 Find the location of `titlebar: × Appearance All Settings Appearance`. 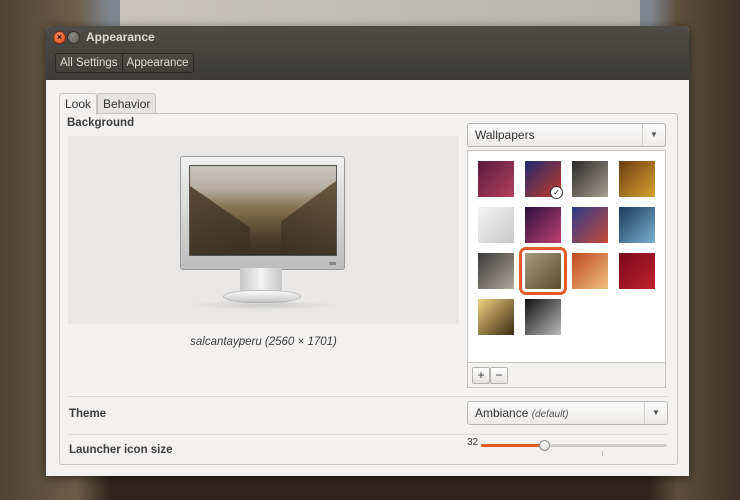

titlebar: × Appearance All Settings Appearance is located at coordinates (367, 53).